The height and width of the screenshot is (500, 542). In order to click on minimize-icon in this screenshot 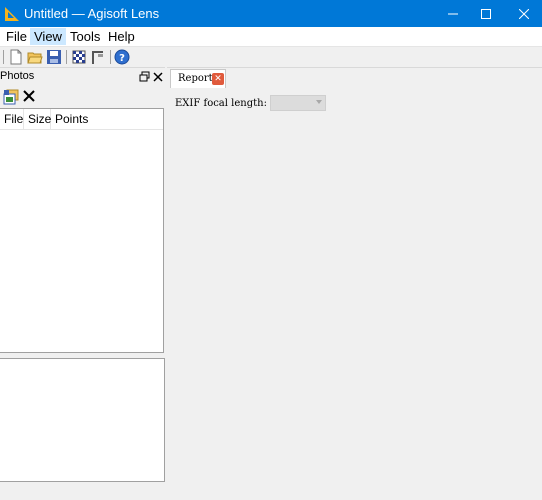, I will do `click(453, 13)`.